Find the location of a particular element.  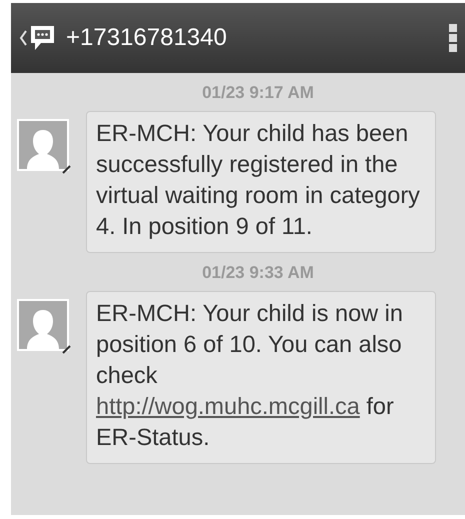

message-timestamp: 01/23 9:17 AM is located at coordinates (258, 93).